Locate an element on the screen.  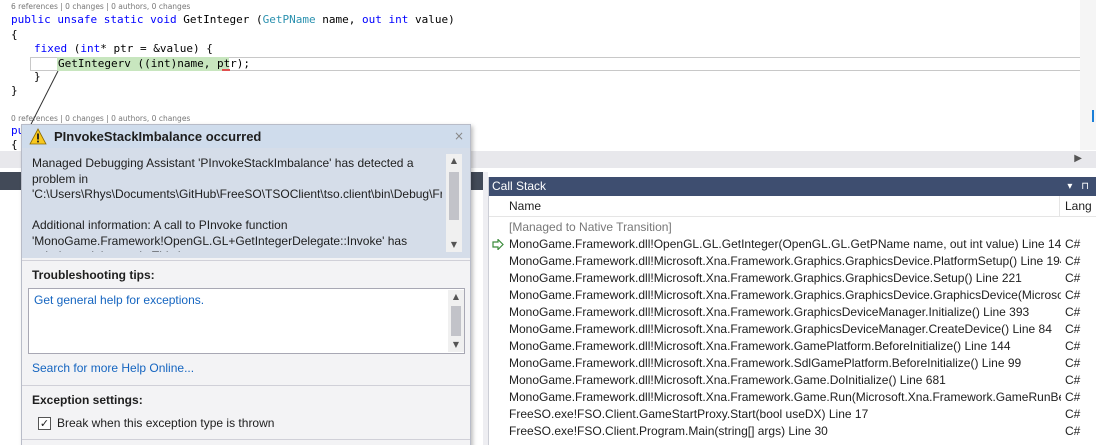
popup-title: PInvokeStackImbalance occurred is located at coordinates (158, 136).